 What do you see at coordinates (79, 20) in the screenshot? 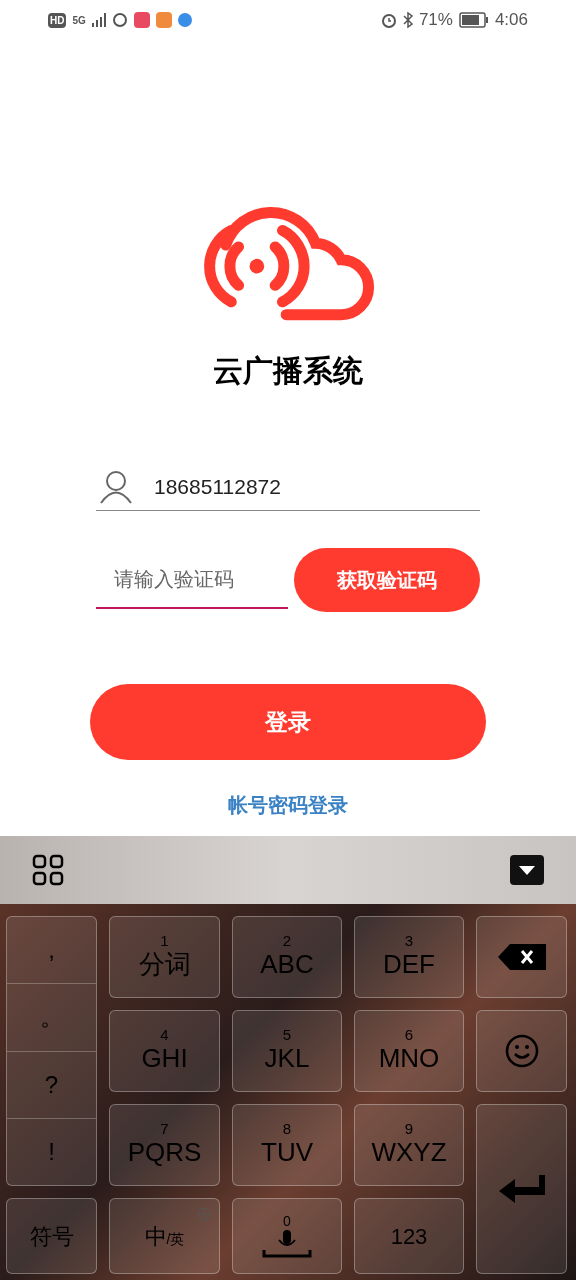
I see `network-label: 5G` at bounding box center [79, 20].